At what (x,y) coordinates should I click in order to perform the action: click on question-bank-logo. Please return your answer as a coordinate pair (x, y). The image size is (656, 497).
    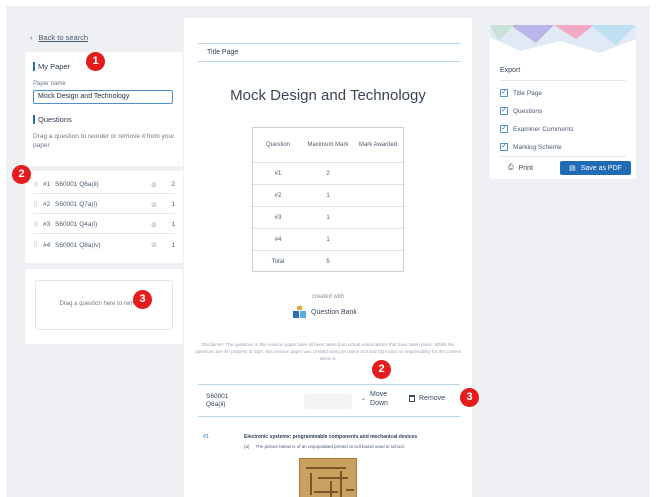
    Looking at the image, I should click on (299, 312).